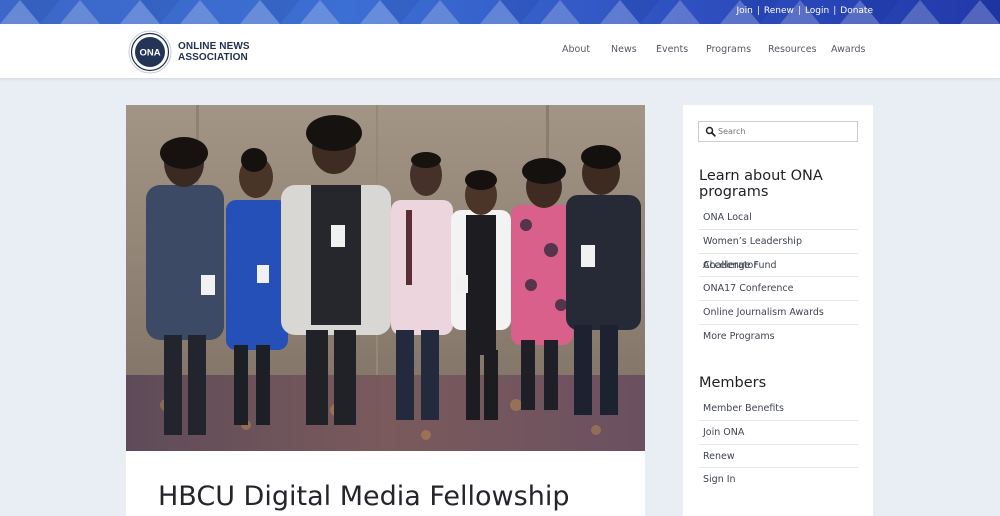 The width and height of the screenshot is (1000, 516). What do you see at coordinates (364, 496) in the screenshot?
I see `article-title: HBCU Digital Media Fellowship` at bounding box center [364, 496].